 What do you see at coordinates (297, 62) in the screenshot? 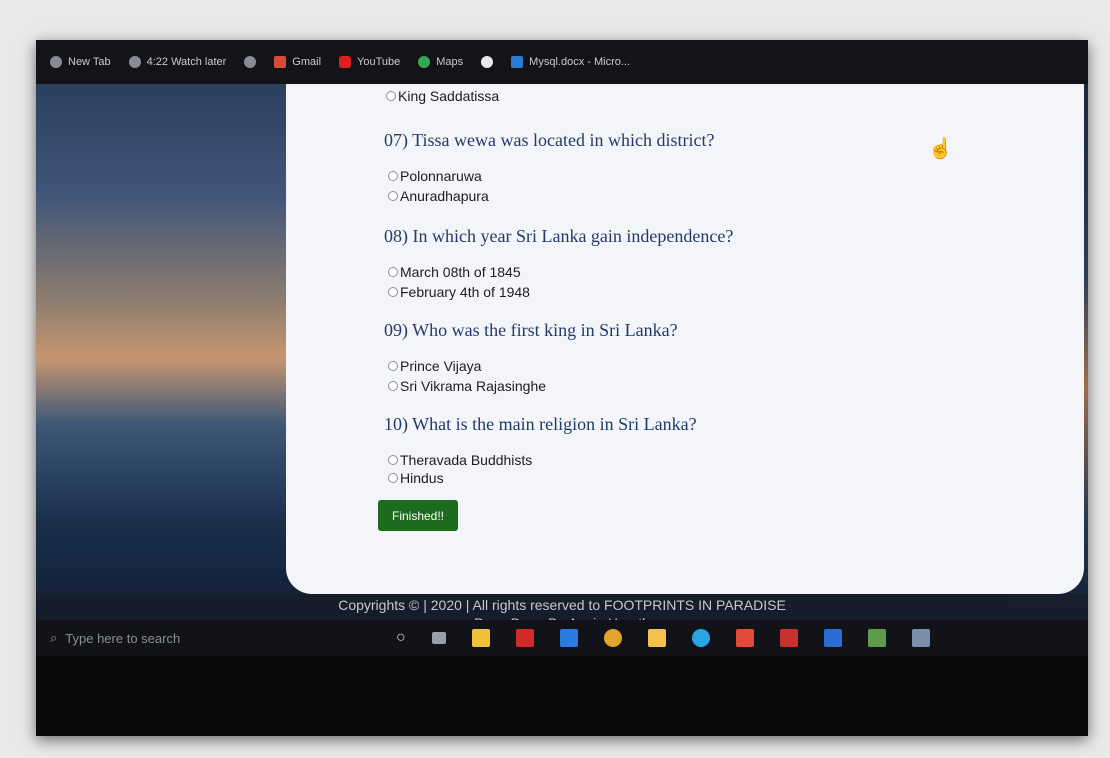
I see `bookmark-gmail: Gmail` at bounding box center [297, 62].